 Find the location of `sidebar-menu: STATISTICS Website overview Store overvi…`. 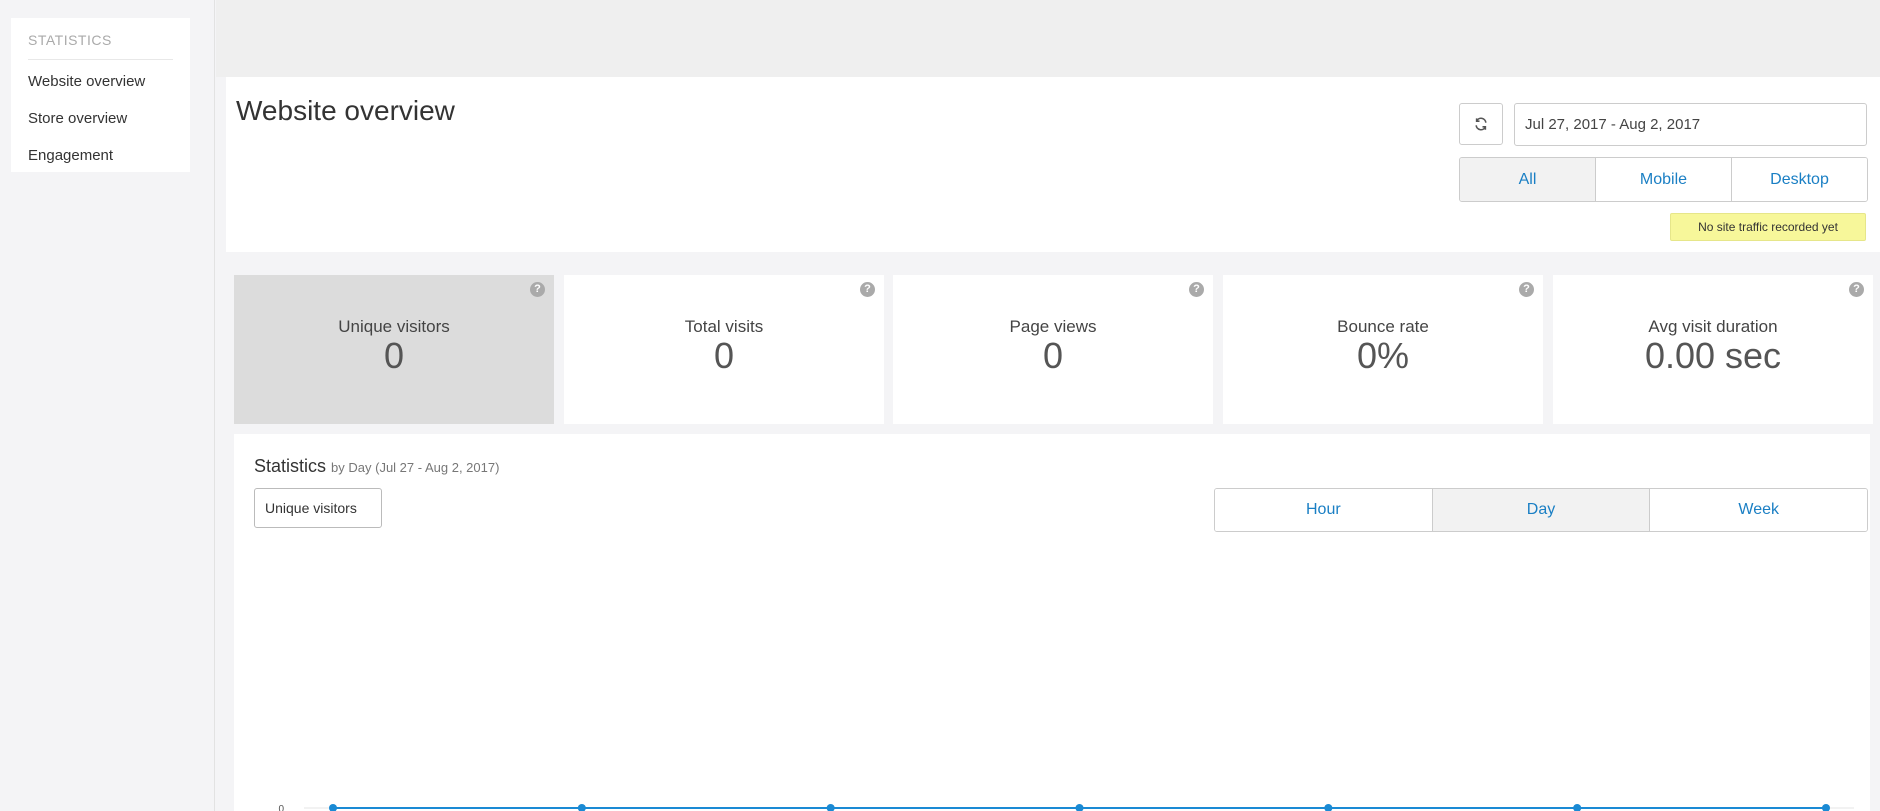

sidebar-menu: STATISTICS Website overview Store overvi… is located at coordinates (100, 95).